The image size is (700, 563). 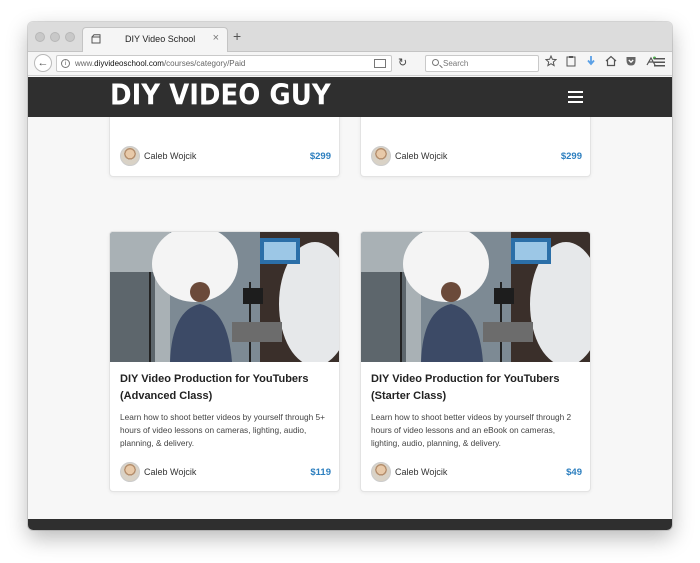 I want to click on site-logo: DIY VIDEO GUY, so click(x=220, y=96).